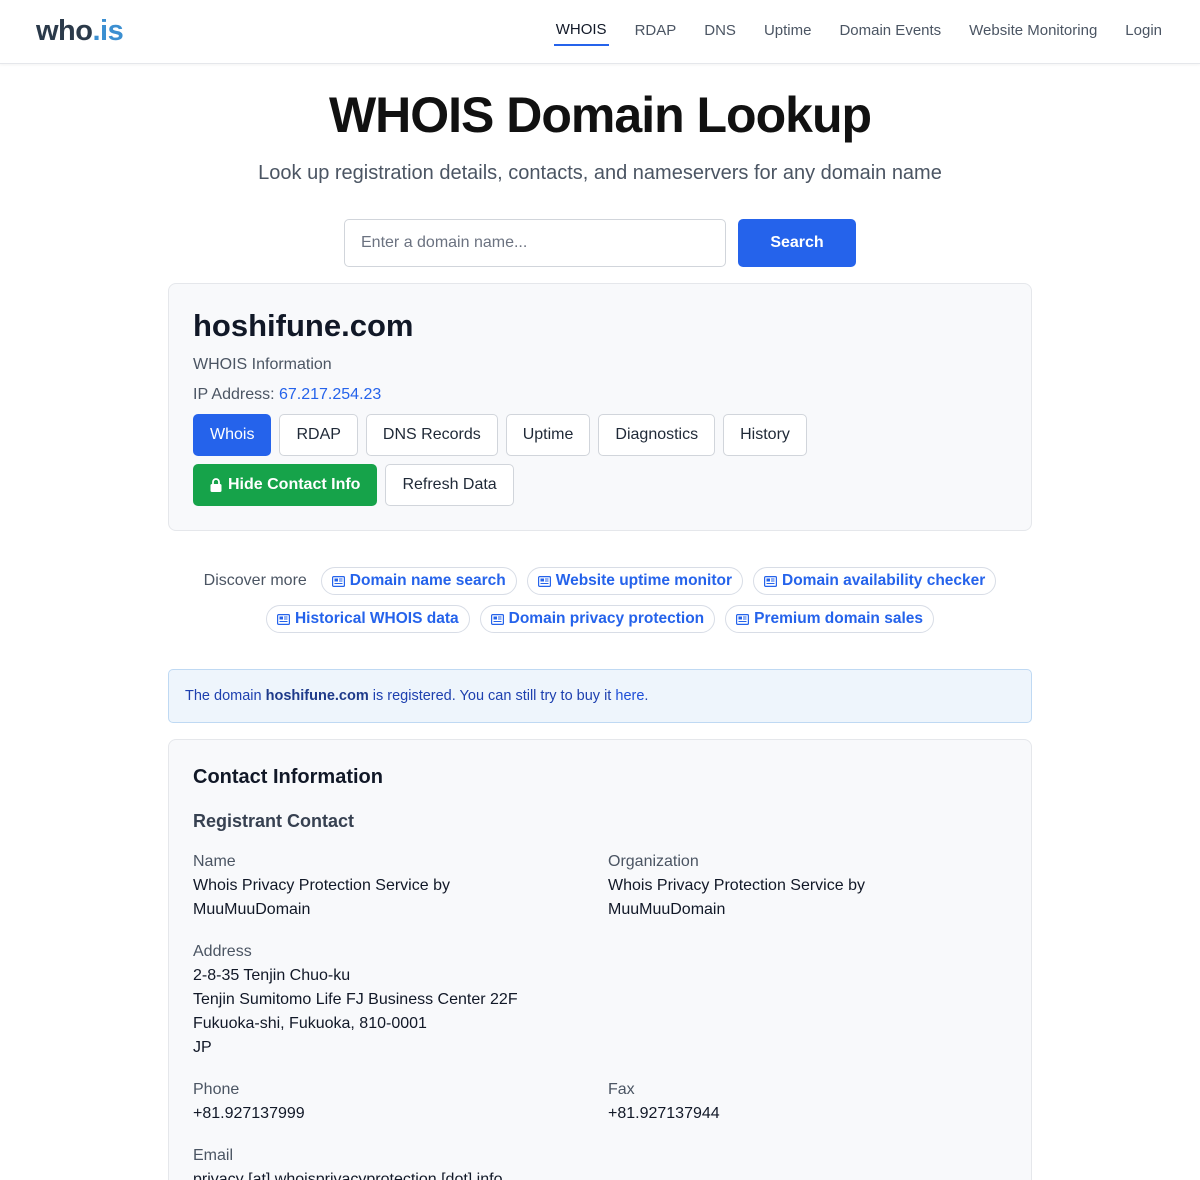 The height and width of the screenshot is (1180, 1200). I want to click on whois-info-label: WHOIS Information, so click(262, 364).